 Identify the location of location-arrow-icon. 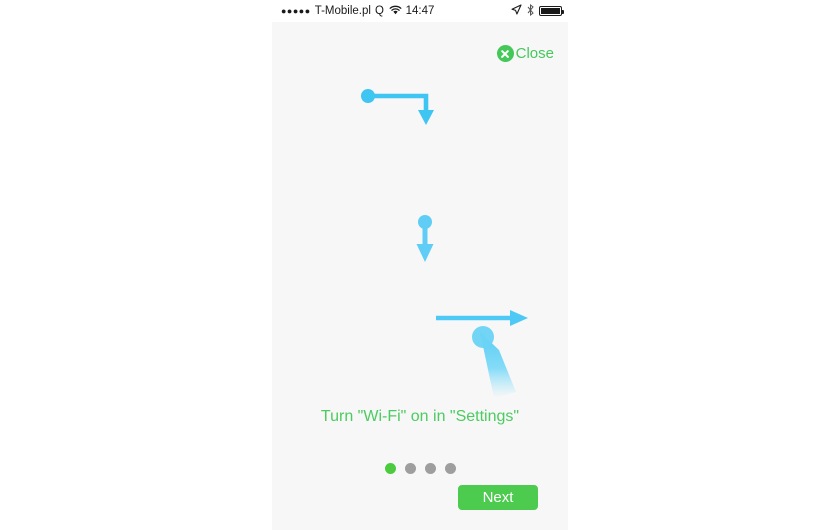
(516, 11).